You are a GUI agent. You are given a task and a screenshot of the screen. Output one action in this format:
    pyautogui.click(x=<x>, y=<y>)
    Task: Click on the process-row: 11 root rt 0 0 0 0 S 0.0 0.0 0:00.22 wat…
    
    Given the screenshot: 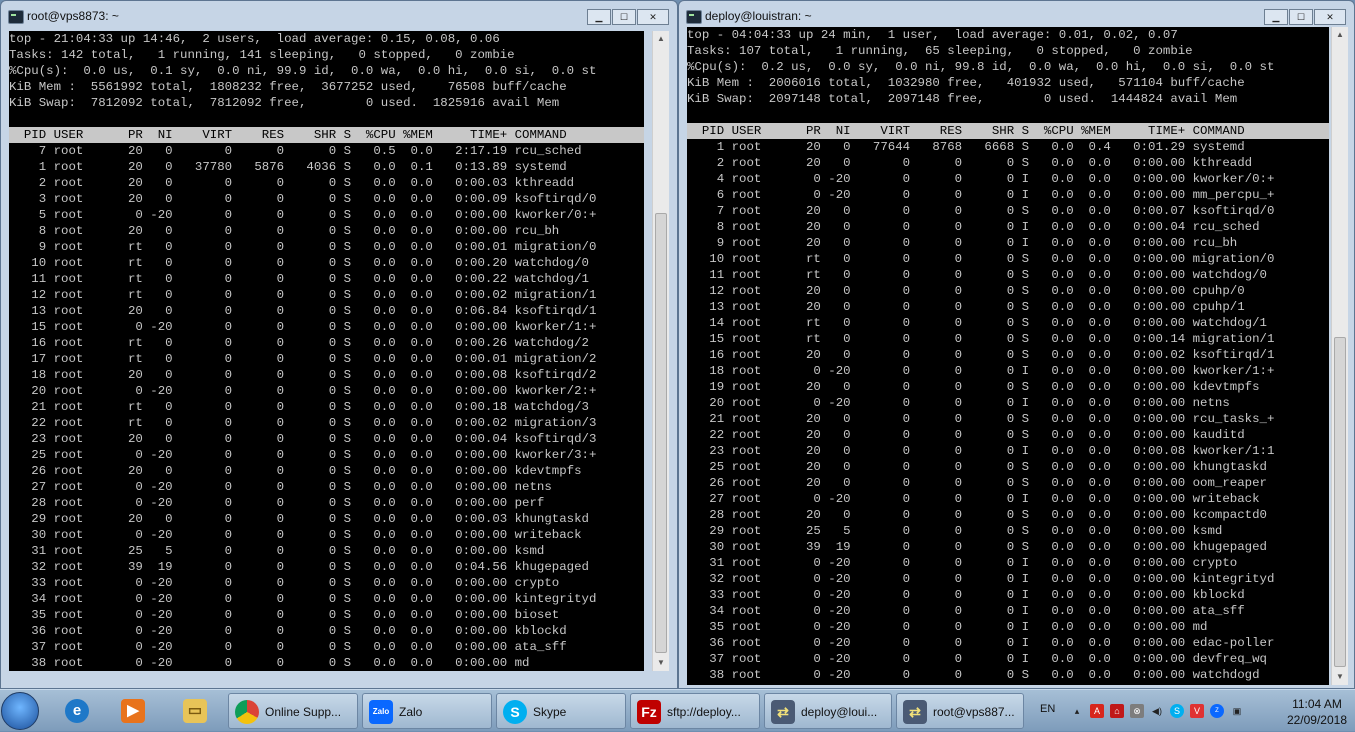 What is the action you would take?
    pyautogui.click(x=299, y=279)
    